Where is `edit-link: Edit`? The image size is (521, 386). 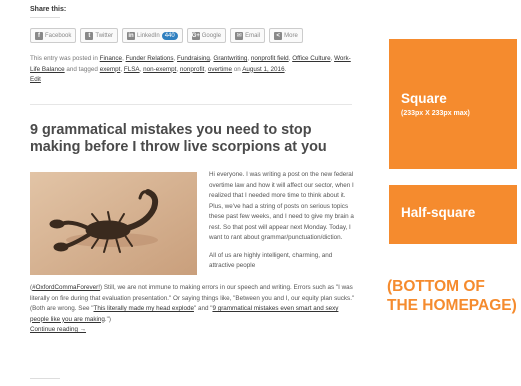
edit-link: Edit is located at coordinates (35, 79).